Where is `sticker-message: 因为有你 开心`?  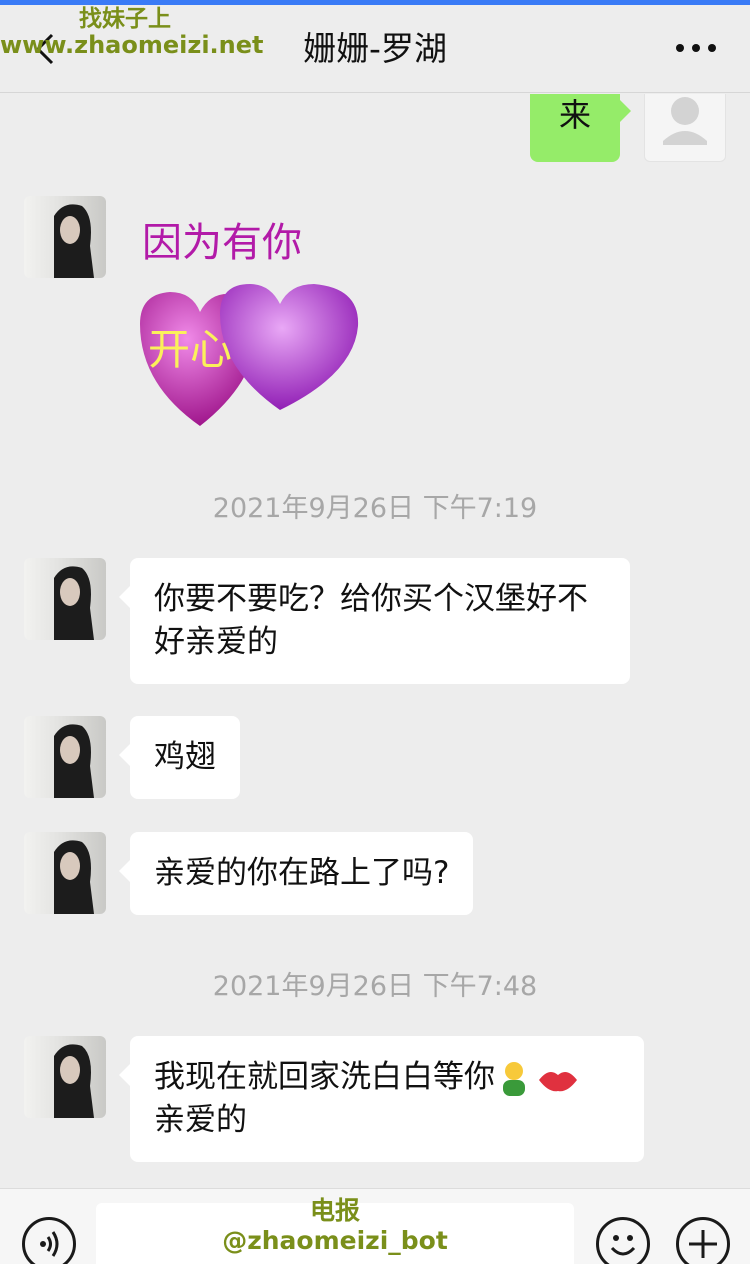
sticker-message: 因为有你 开心 is located at coordinates (250, 324).